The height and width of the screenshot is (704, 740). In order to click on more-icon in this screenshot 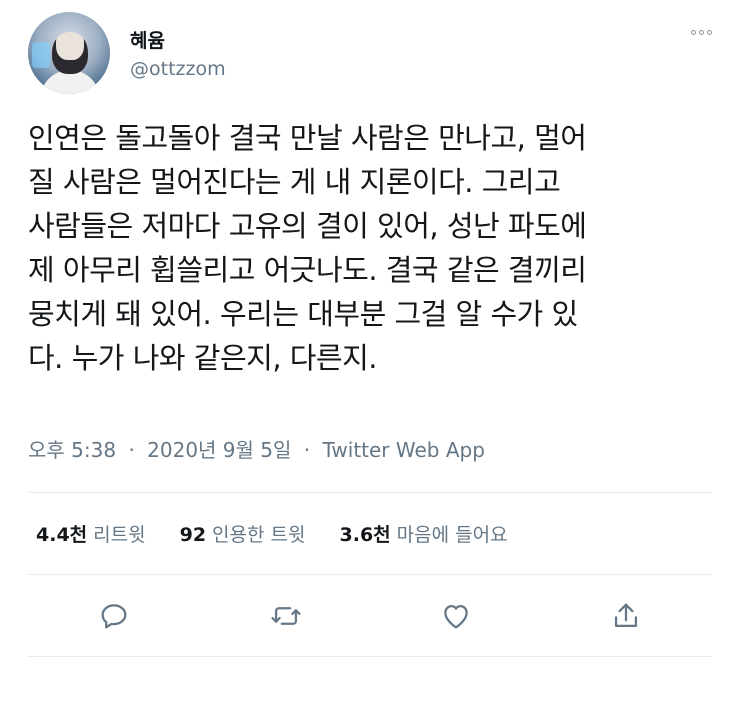, I will do `click(701, 32)`.